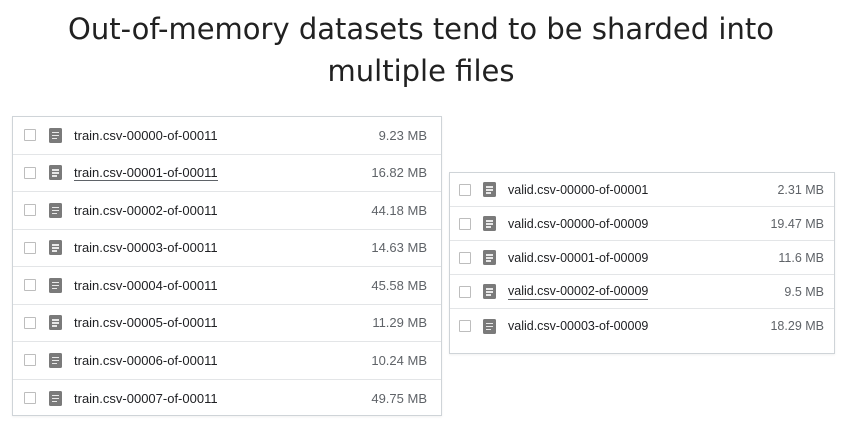  I want to click on file-name-link: valid.csv-00000-of-00001, so click(578, 190).